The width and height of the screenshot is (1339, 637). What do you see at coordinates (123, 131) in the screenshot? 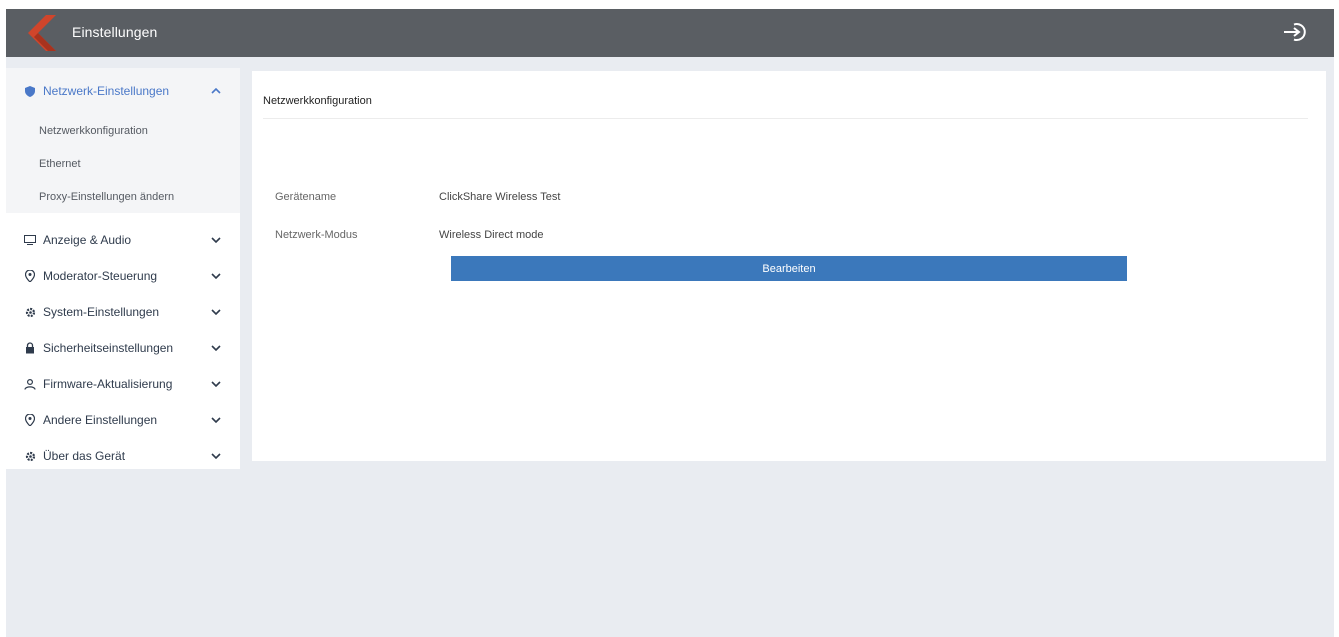
I see `subnav-item-network-configuration: Netzwerkkonfiguration` at bounding box center [123, 131].